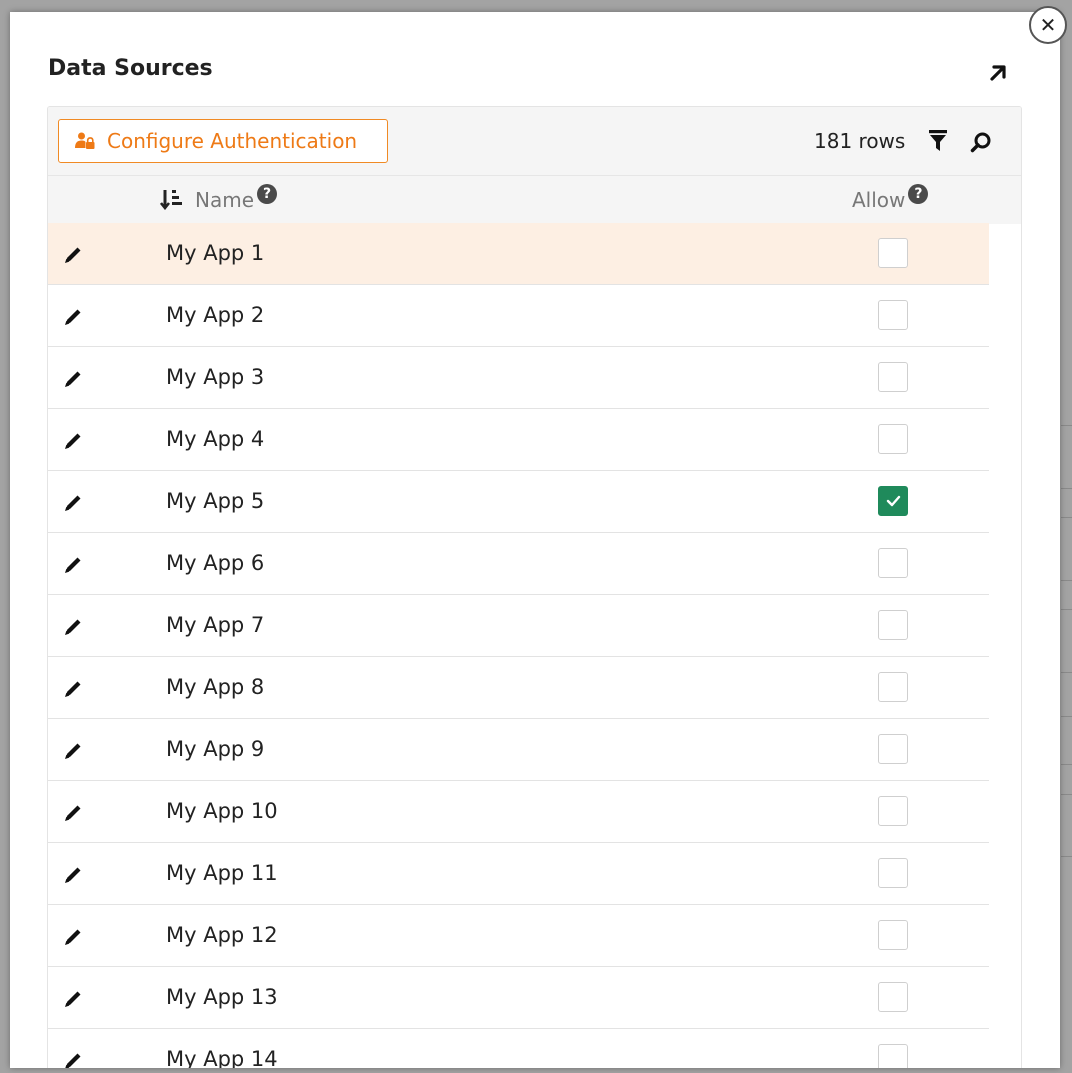  What do you see at coordinates (518, 378) in the screenshot?
I see `table-row: My App 3` at bounding box center [518, 378].